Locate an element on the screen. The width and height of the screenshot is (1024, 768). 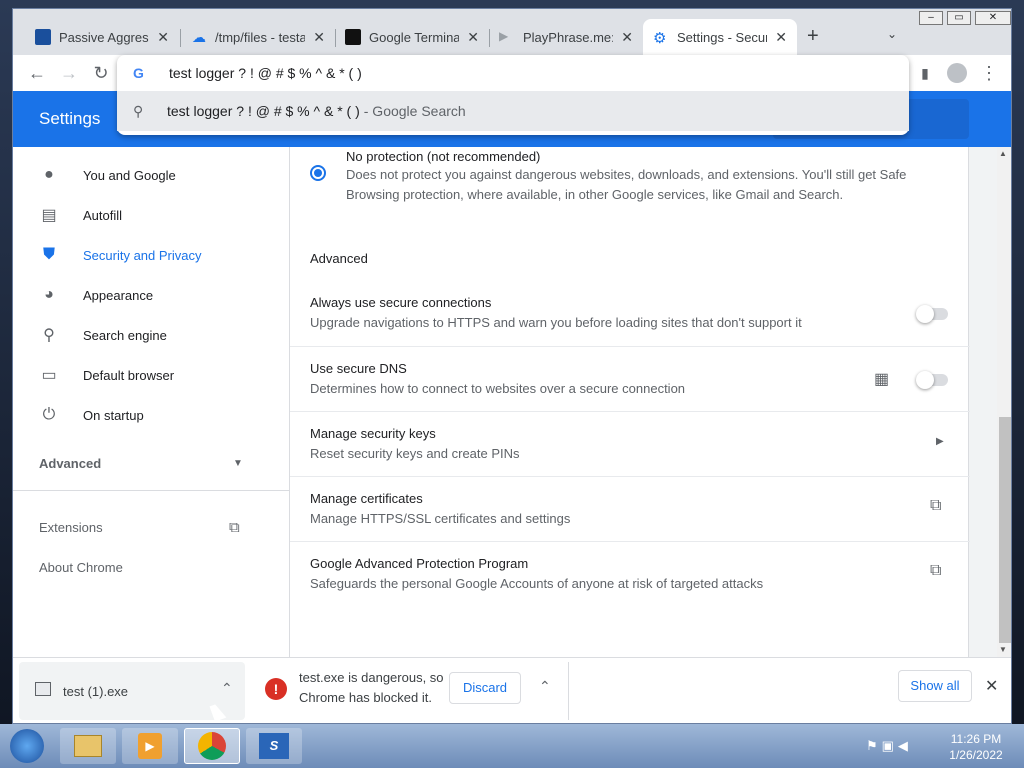
reload-icon: ↻ is located at coordinates (101, 73).